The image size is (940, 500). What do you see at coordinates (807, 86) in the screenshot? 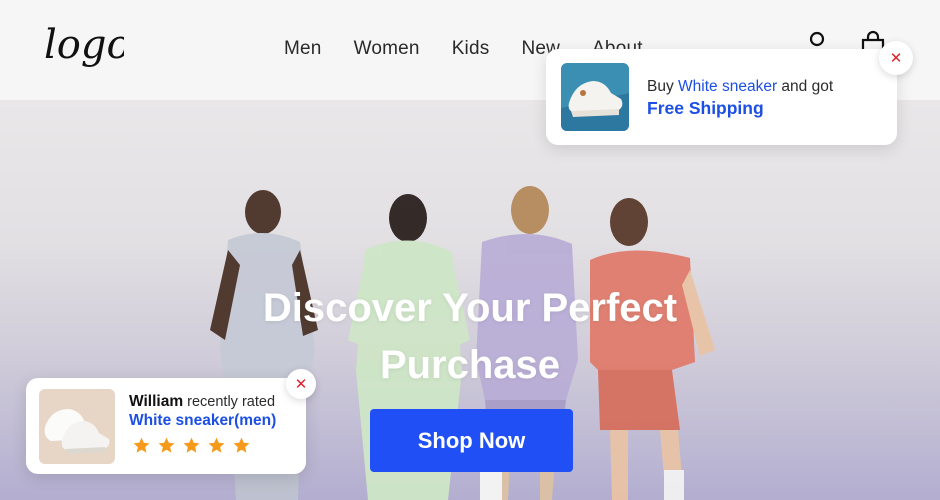
I see `promo-suffix: and got` at bounding box center [807, 86].